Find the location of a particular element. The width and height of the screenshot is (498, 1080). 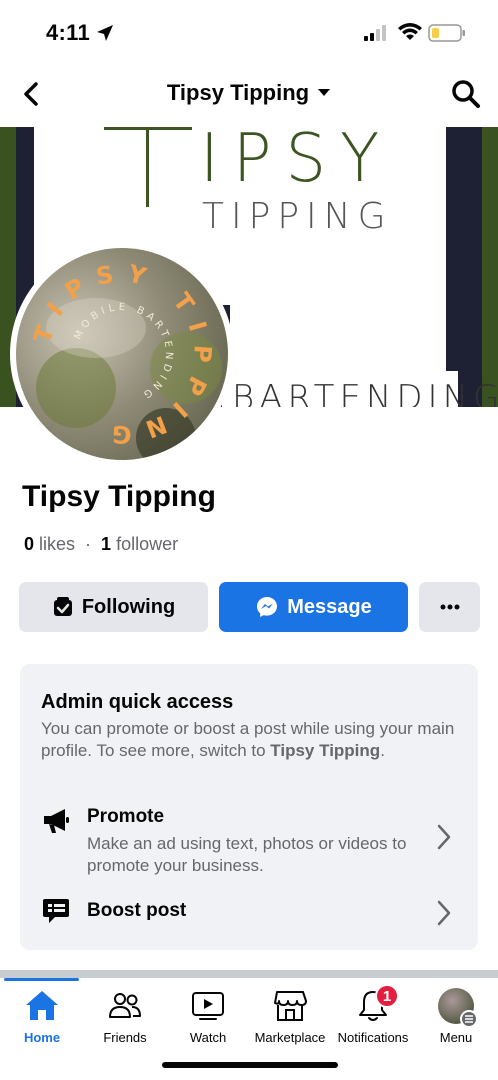

profile-avatar: TIPSY TIPPING MOBILE BARTENDING is located at coordinates (122, 354).